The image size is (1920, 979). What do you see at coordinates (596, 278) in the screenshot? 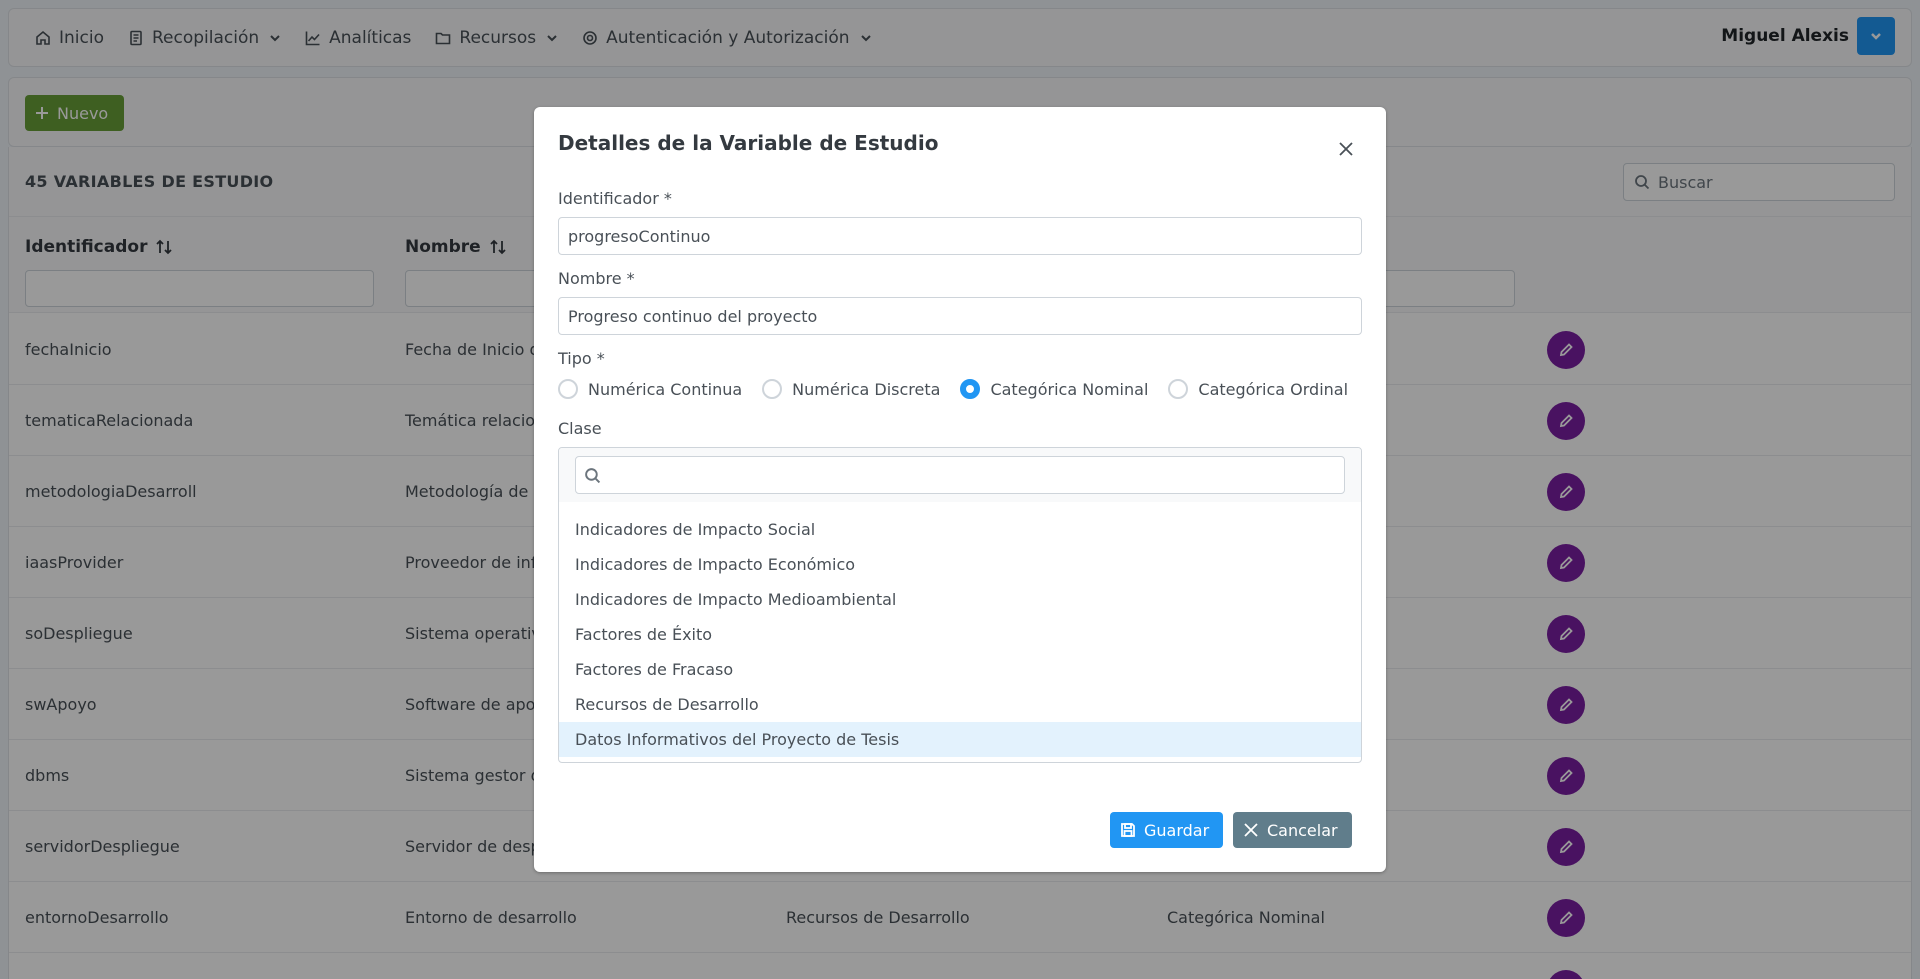
I see `nombre-label: Nombre *` at bounding box center [596, 278].